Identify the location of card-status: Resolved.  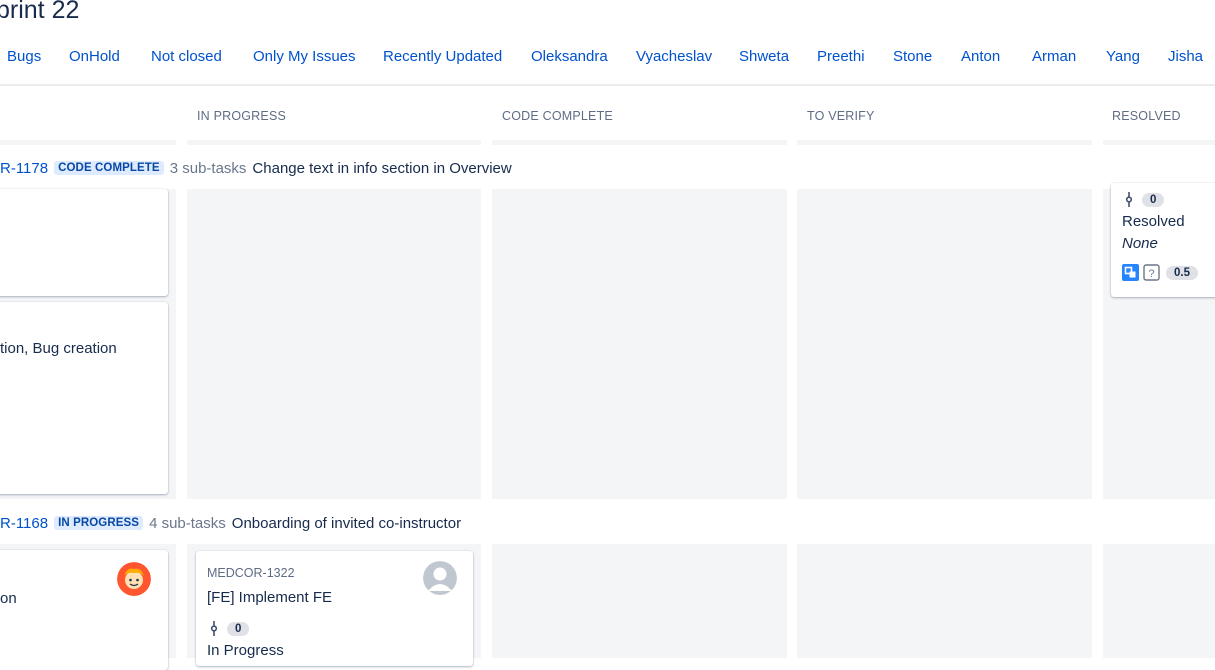
(1153, 221).